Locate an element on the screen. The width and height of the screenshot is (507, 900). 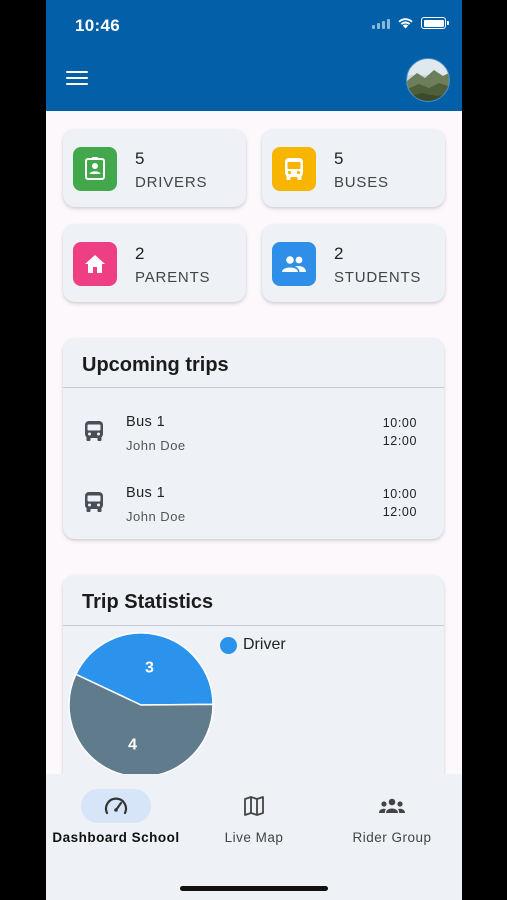
chart-legend-driver: Driver is located at coordinates (253, 645).